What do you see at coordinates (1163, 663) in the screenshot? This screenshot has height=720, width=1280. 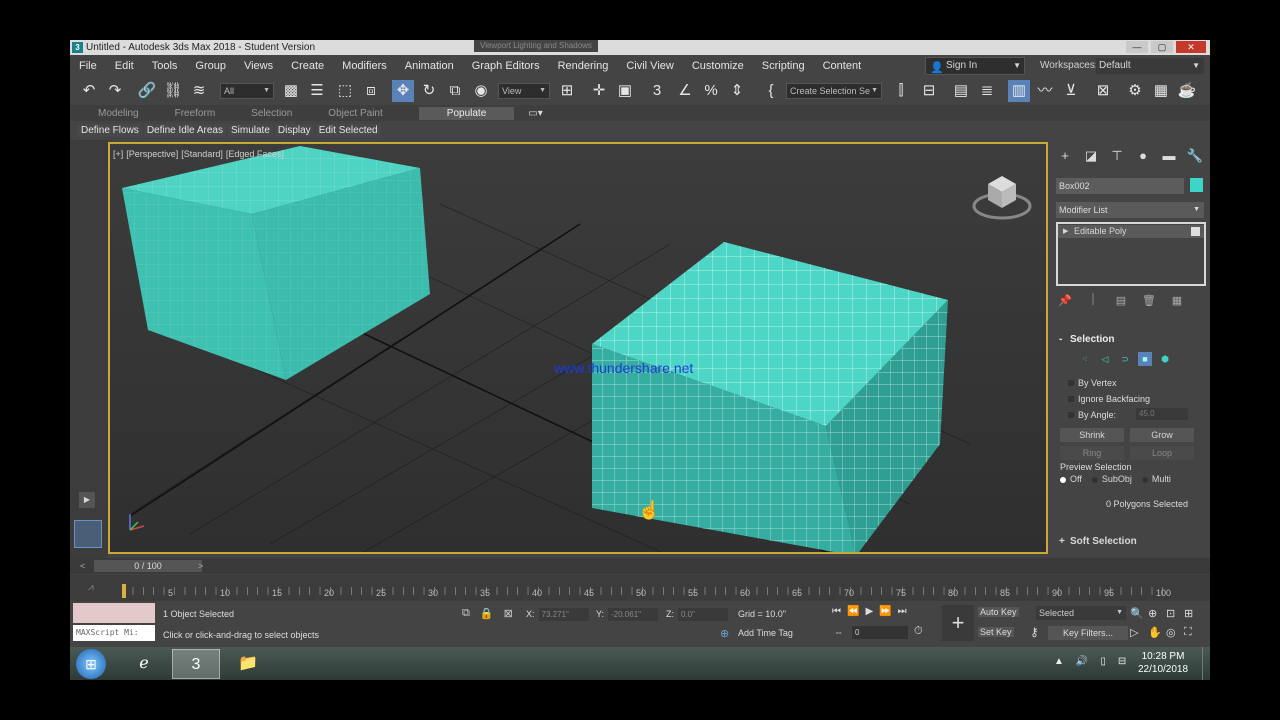 I see `taskbar-clock: 10:28 PM 22/10/2018` at bounding box center [1163, 663].